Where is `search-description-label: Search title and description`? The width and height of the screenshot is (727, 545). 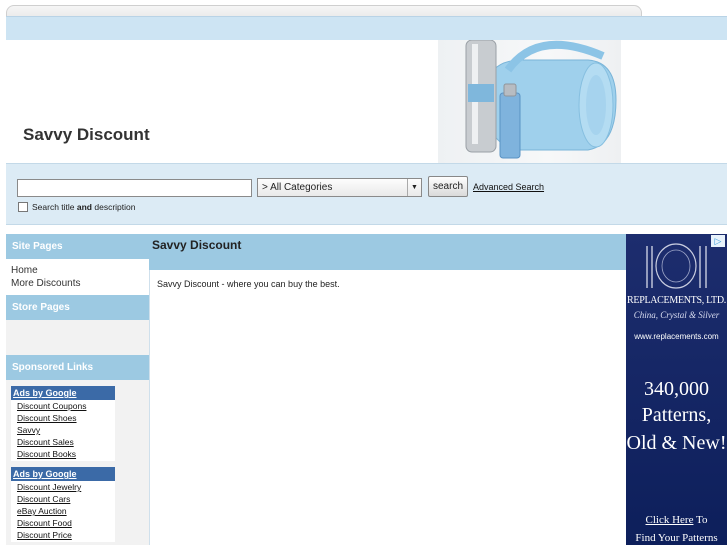 search-description-label: Search title and description is located at coordinates (84, 207).